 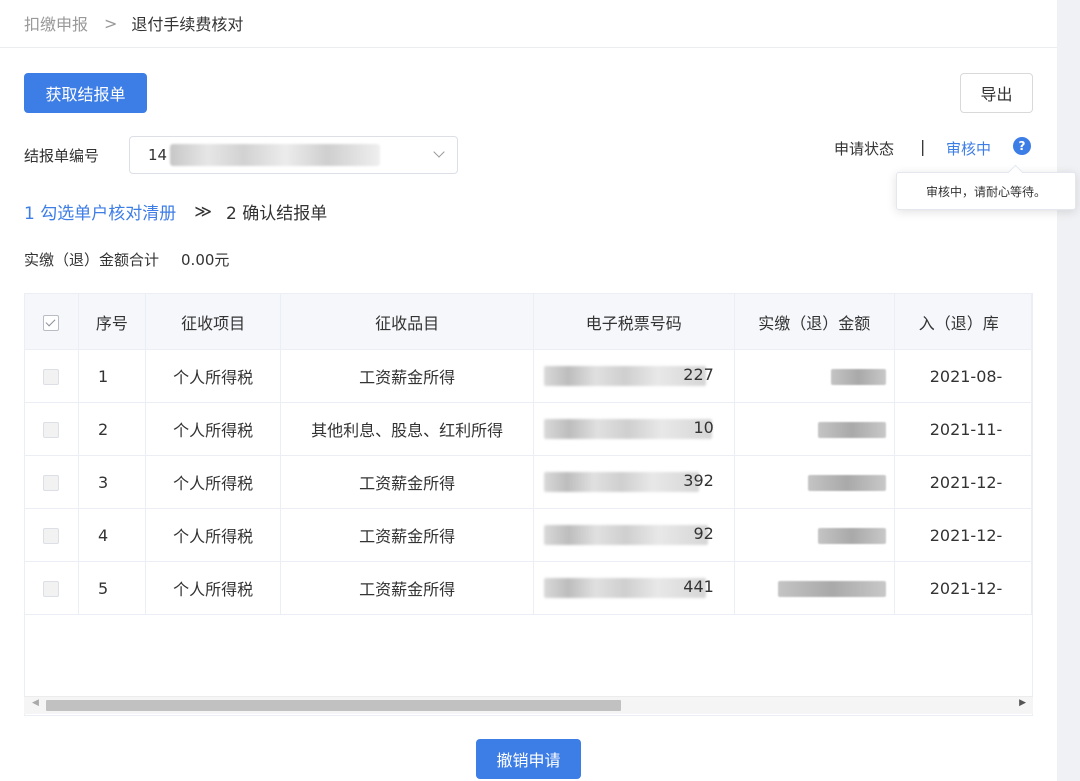 What do you see at coordinates (158, 155) in the screenshot?
I see `report-number-value: 14` at bounding box center [158, 155].